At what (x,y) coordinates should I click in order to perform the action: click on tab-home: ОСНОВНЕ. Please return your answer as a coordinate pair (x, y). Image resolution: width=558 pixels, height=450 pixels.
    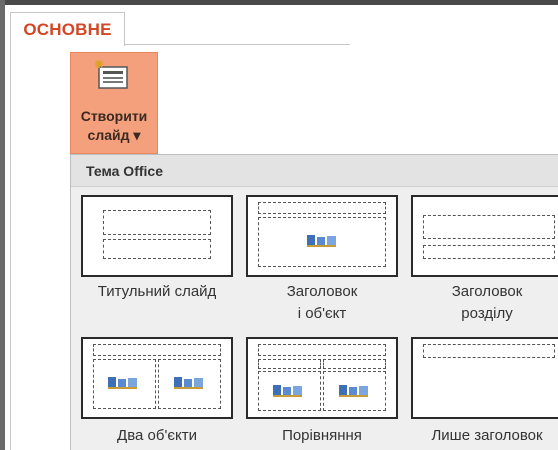
    Looking at the image, I should click on (67, 29).